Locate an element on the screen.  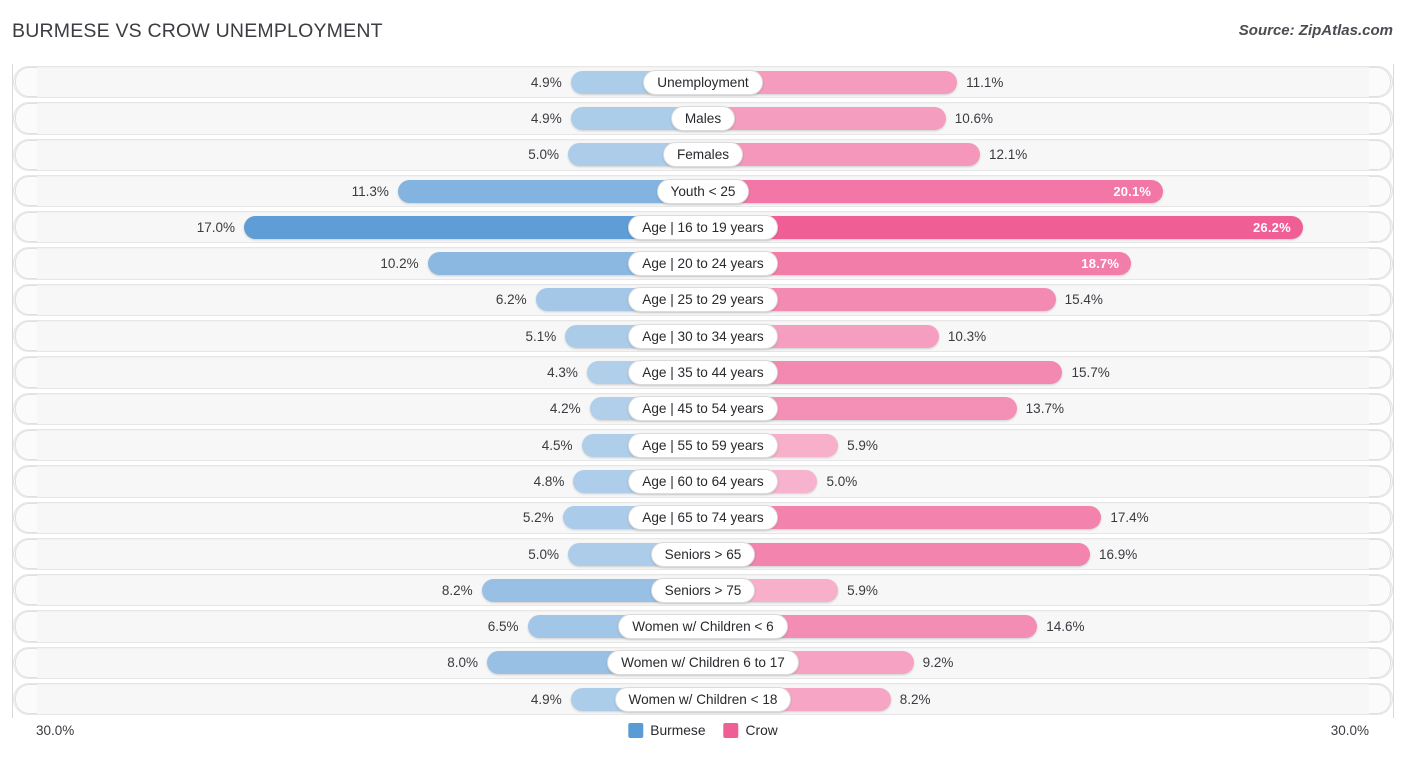
row-half-right: 12.1% is located at coordinates (1027, 155).